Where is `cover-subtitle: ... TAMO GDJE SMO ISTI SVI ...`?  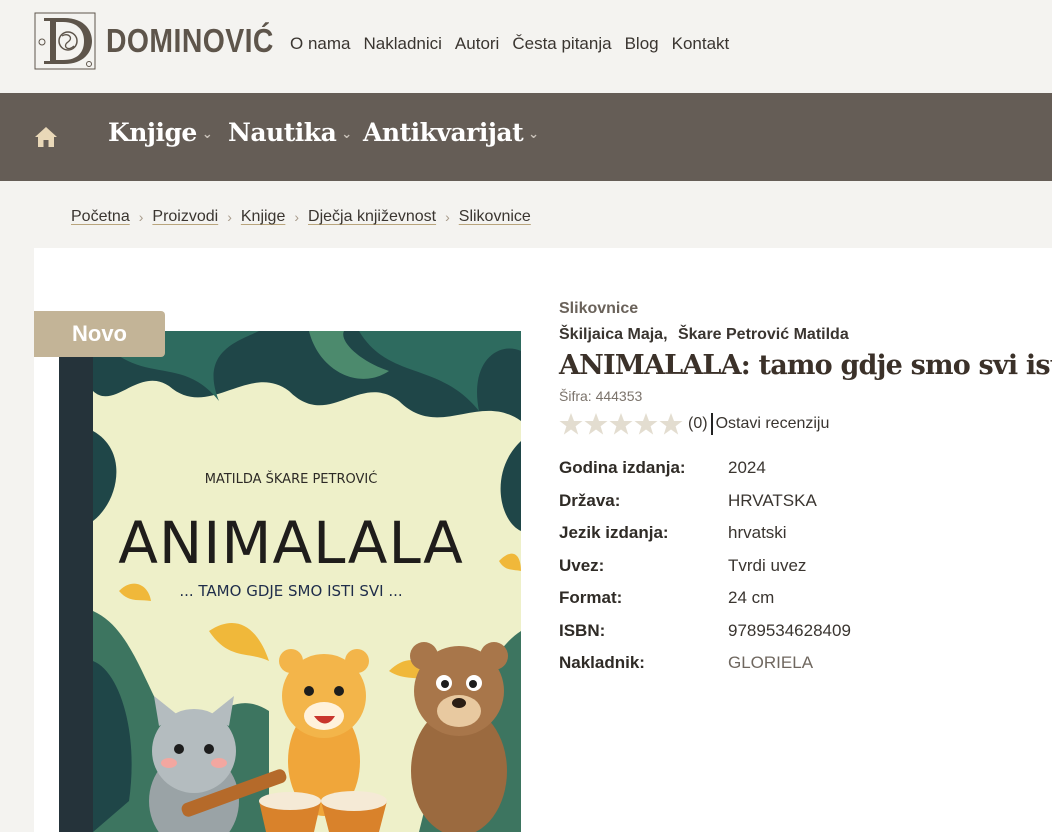
cover-subtitle: ... TAMO GDJE SMO ISTI SVI ... is located at coordinates (290, 591).